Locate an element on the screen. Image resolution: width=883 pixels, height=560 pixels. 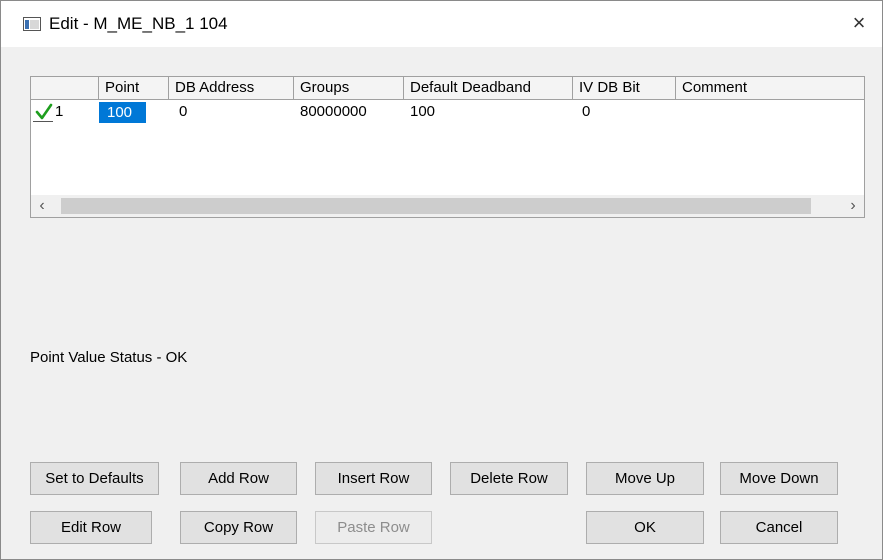
cell-point: 100 is located at coordinates (122, 112).